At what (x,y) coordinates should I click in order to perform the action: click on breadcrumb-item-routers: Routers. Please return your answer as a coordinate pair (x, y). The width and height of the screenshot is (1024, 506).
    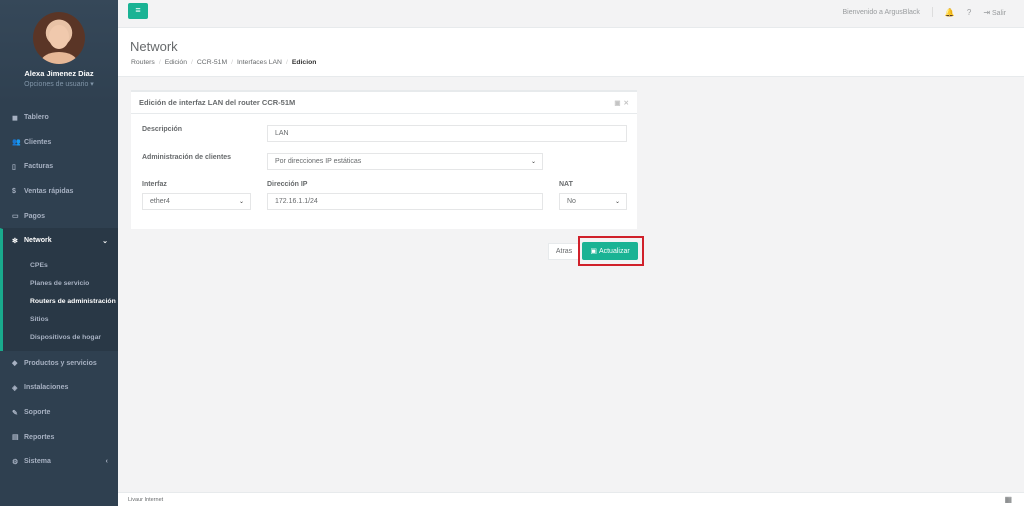
    Looking at the image, I should click on (143, 62).